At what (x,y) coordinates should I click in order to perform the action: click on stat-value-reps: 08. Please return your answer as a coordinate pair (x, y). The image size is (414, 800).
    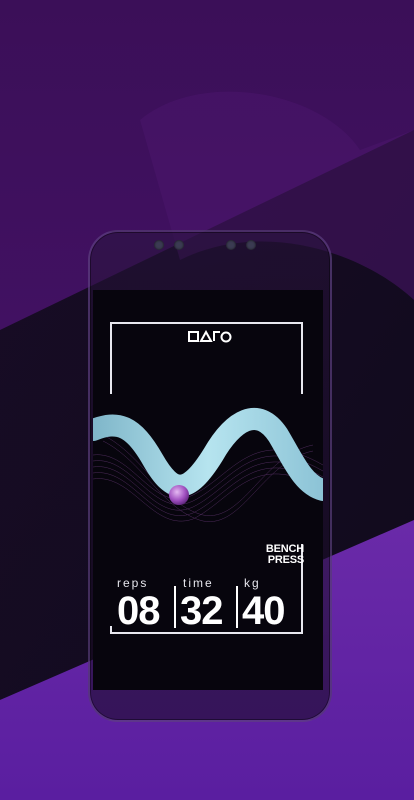
    Looking at the image, I should click on (138, 611).